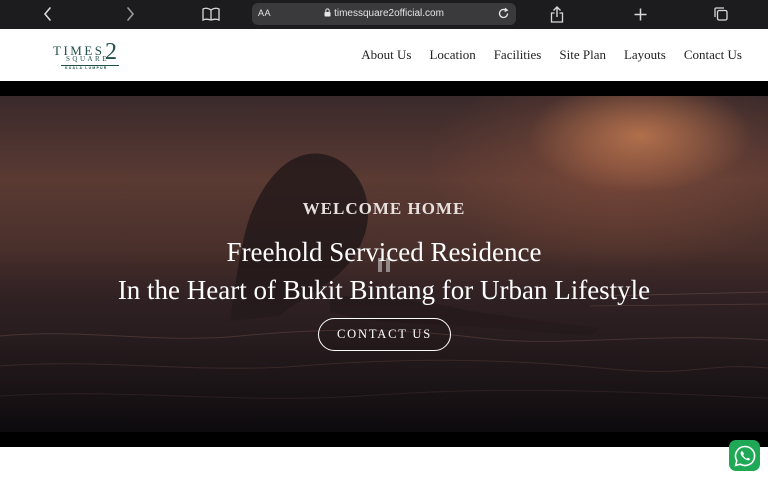 This screenshot has width=768, height=479. I want to click on pause-icon, so click(384, 265).